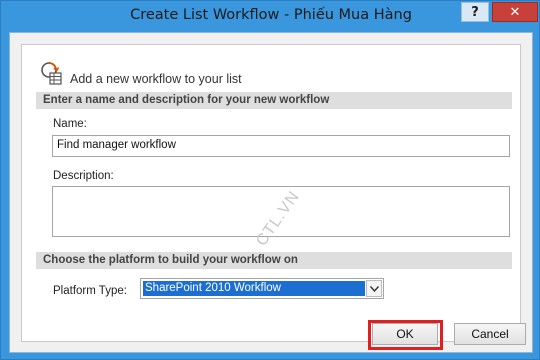 This screenshot has width=540, height=360. What do you see at coordinates (51, 73) in the screenshot?
I see `workflow-icon` at bounding box center [51, 73].